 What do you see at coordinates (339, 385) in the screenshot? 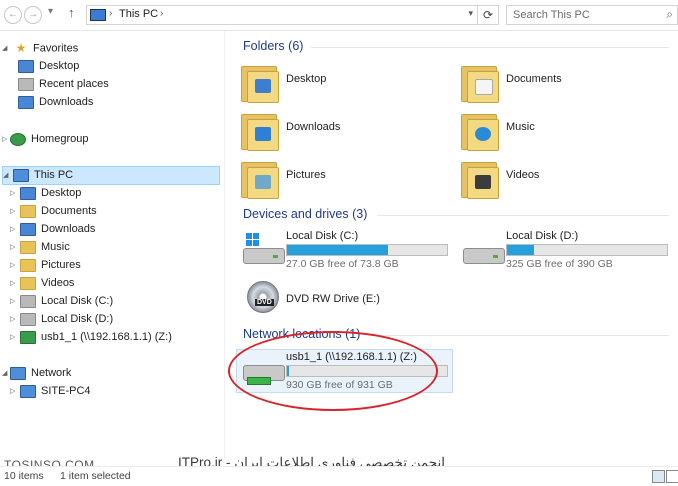
I see `drive-free-space: 930 GB free of 931 GB` at bounding box center [339, 385].